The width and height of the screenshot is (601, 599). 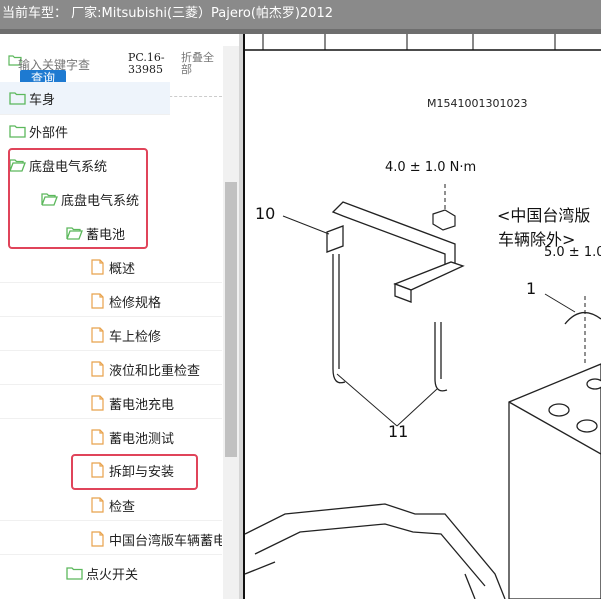 I want to click on tree-item-battery-test: 蓄电池测试, so click(x=111, y=437).